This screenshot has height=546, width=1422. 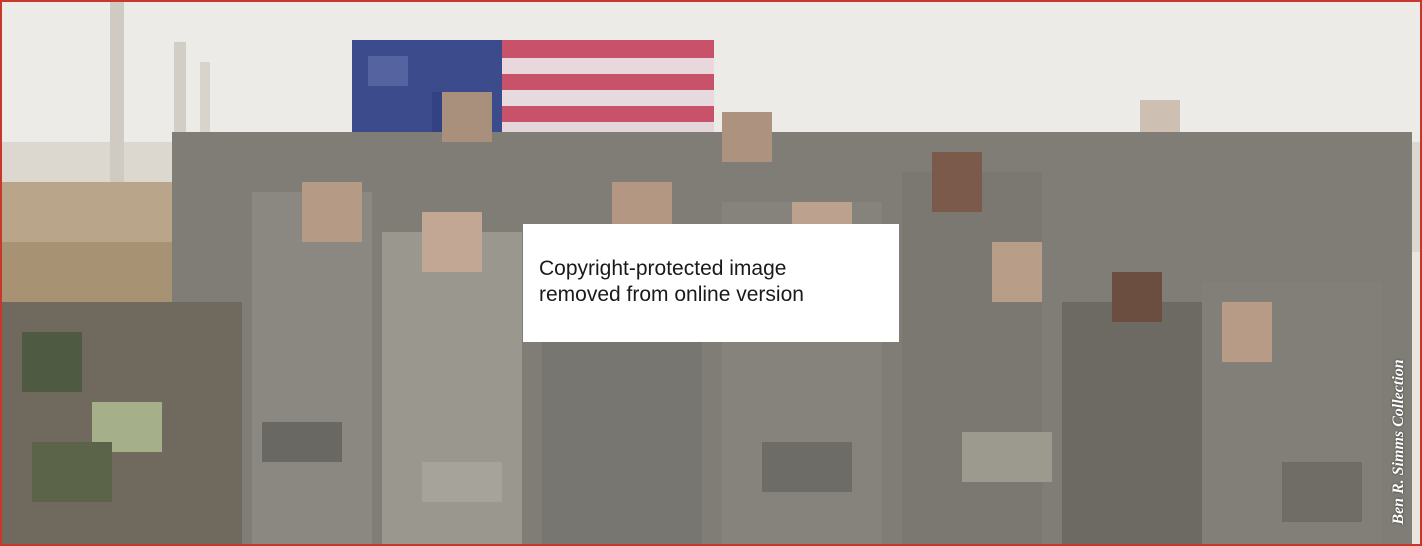 What do you see at coordinates (663, 268) in the screenshot?
I see `notice-line-1: Copyright-protected image` at bounding box center [663, 268].